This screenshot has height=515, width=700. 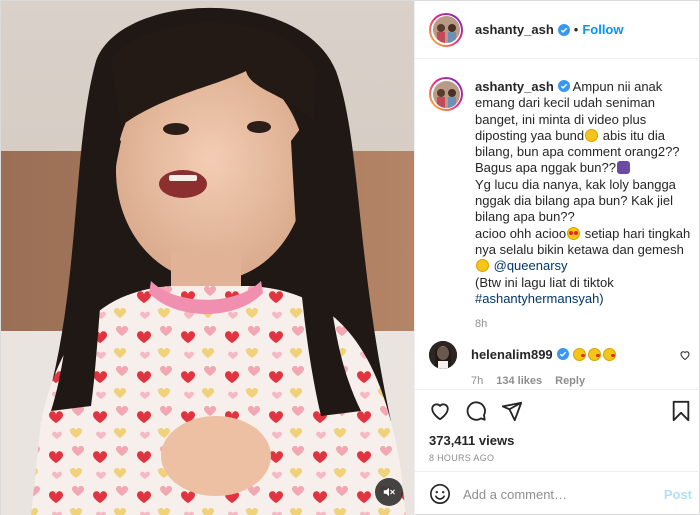 What do you see at coordinates (471, 440) in the screenshot?
I see `view-count: 373,411 views` at bounding box center [471, 440].